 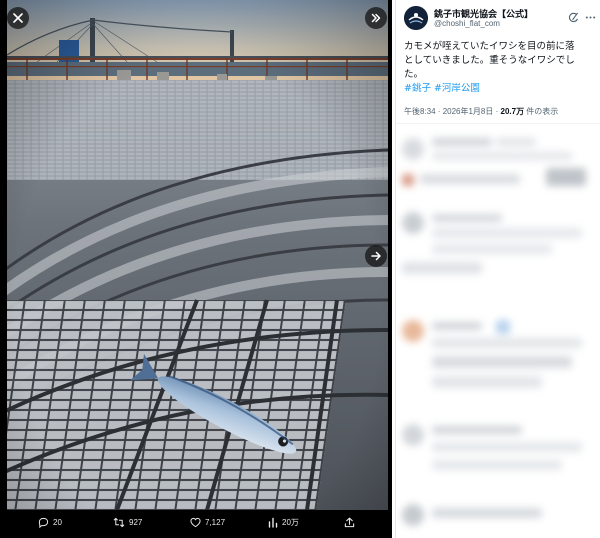 I want to click on tweet-view-suffix: 件の表示, so click(x=541, y=111).